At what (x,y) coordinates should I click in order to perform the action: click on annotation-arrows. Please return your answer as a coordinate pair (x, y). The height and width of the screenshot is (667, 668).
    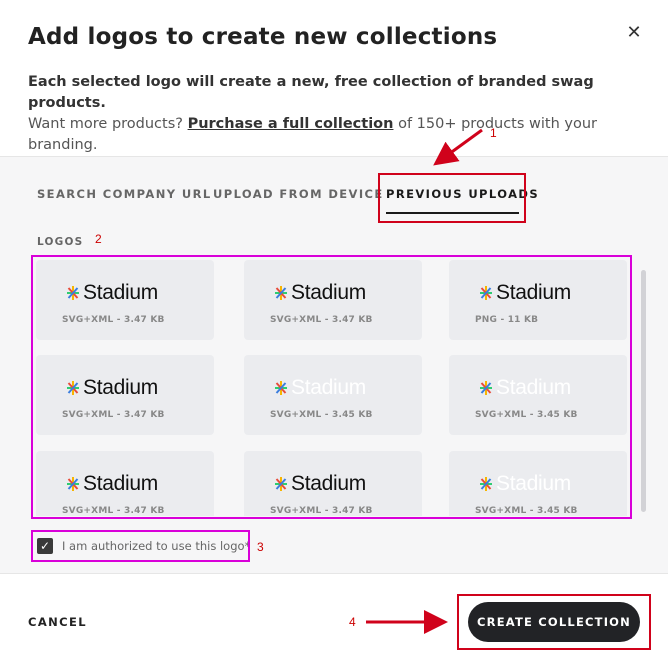
    Looking at the image, I should click on (424, 381).